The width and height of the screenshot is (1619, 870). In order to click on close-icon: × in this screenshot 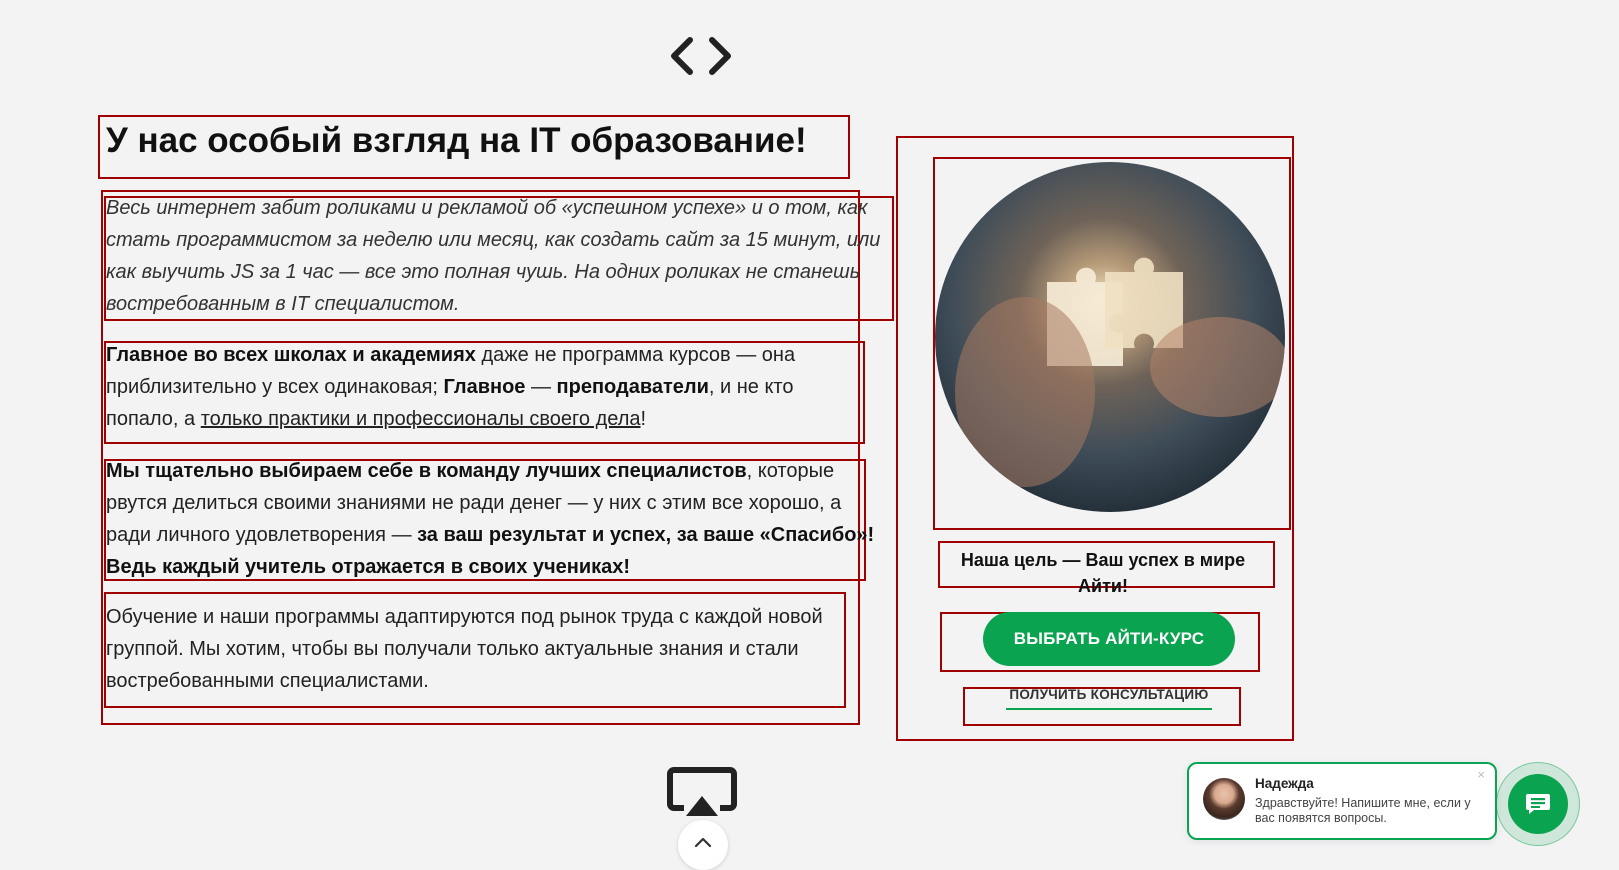, I will do `click(1481, 775)`.